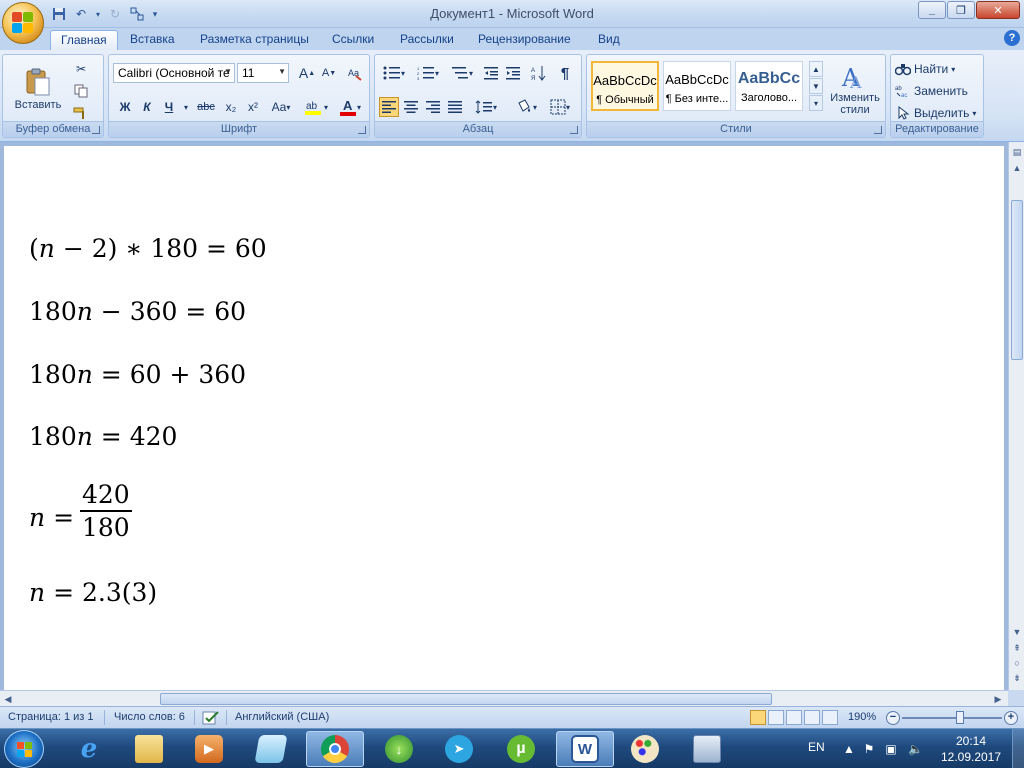 The height and width of the screenshot is (768, 1024). Describe the element at coordinates (335, 749) in the screenshot. I see `chrome-taskbar-button` at that location.